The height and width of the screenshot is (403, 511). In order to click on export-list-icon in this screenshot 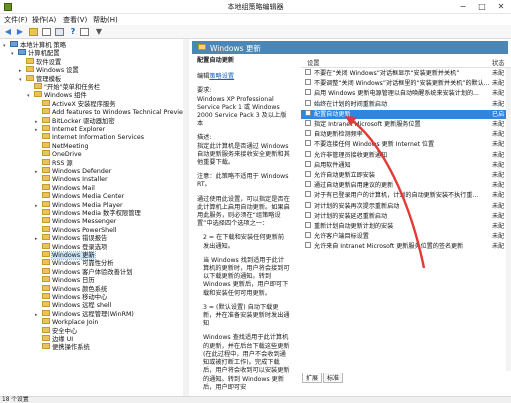, I will do `click(59, 32)`.